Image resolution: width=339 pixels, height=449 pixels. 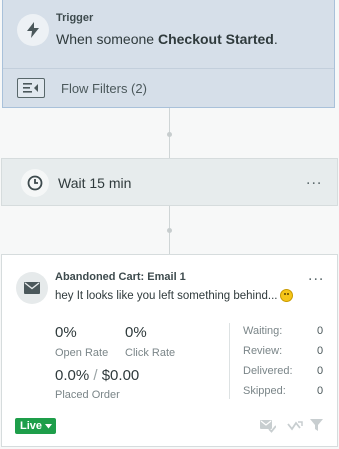 What do you see at coordinates (97, 375) in the screenshot?
I see `placed-order-value: 0.0% / $0.00` at bounding box center [97, 375].